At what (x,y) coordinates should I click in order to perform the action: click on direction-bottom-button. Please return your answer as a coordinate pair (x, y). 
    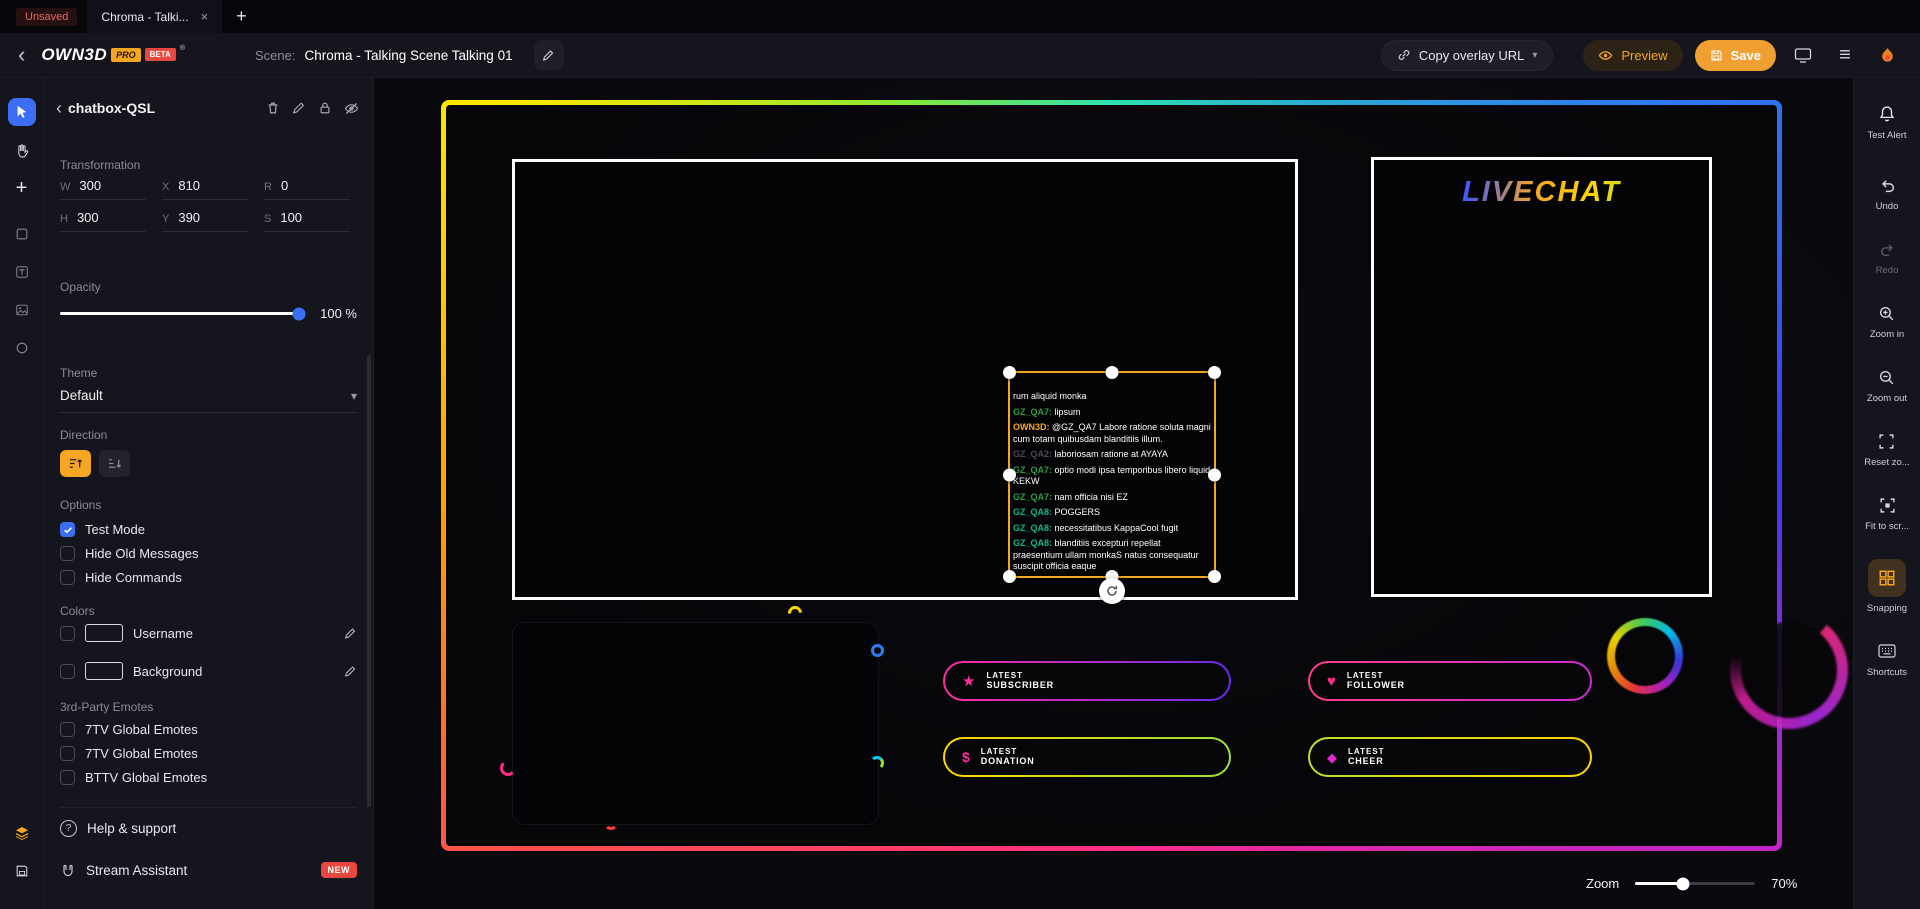
    Looking at the image, I should click on (114, 463).